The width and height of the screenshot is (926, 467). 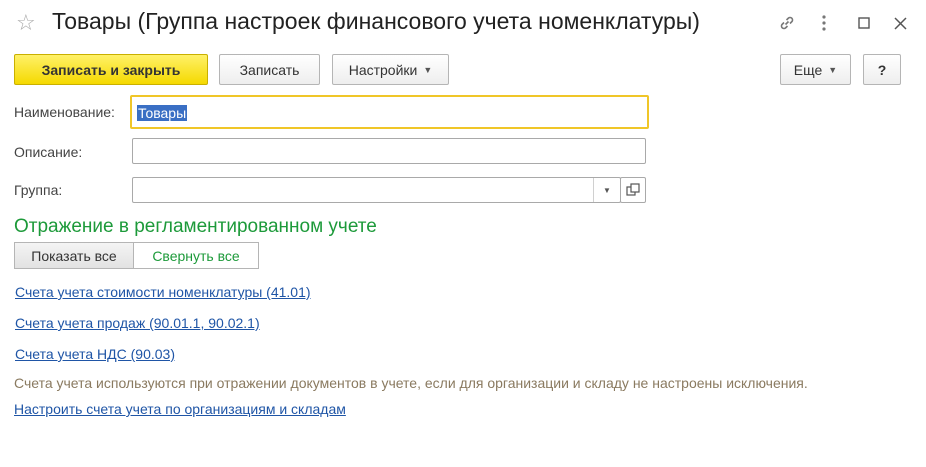 I want to click on collapse-all-label: Свернуть все, so click(x=196, y=255).